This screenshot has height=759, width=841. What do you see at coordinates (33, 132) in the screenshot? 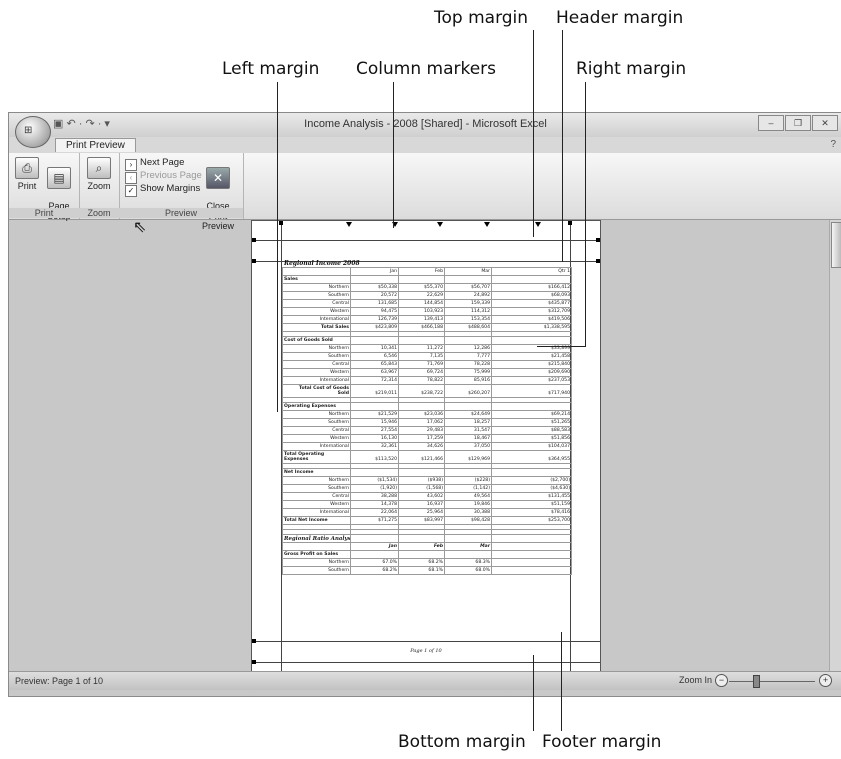
I see `office-button: ⊞` at bounding box center [33, 132].